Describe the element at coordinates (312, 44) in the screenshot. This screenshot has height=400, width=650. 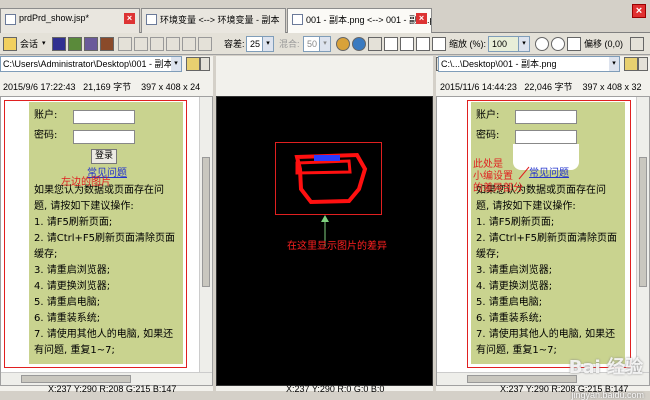
I see `blend-value: 50` at that location.